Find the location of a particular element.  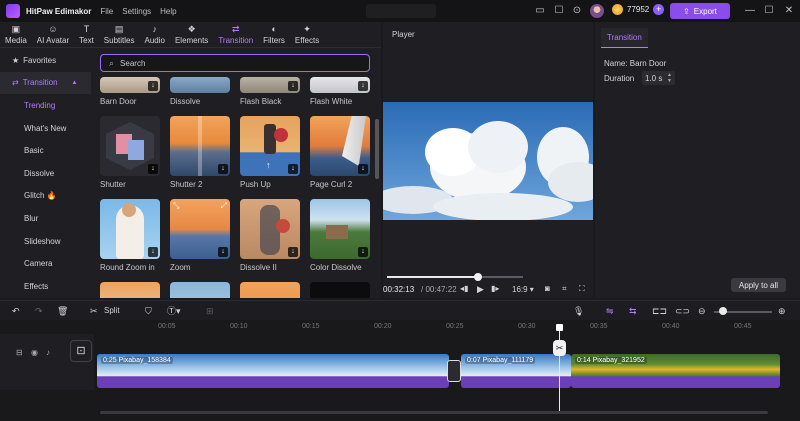

scissors-icon: ✂ is located at coordinates (94, 311).